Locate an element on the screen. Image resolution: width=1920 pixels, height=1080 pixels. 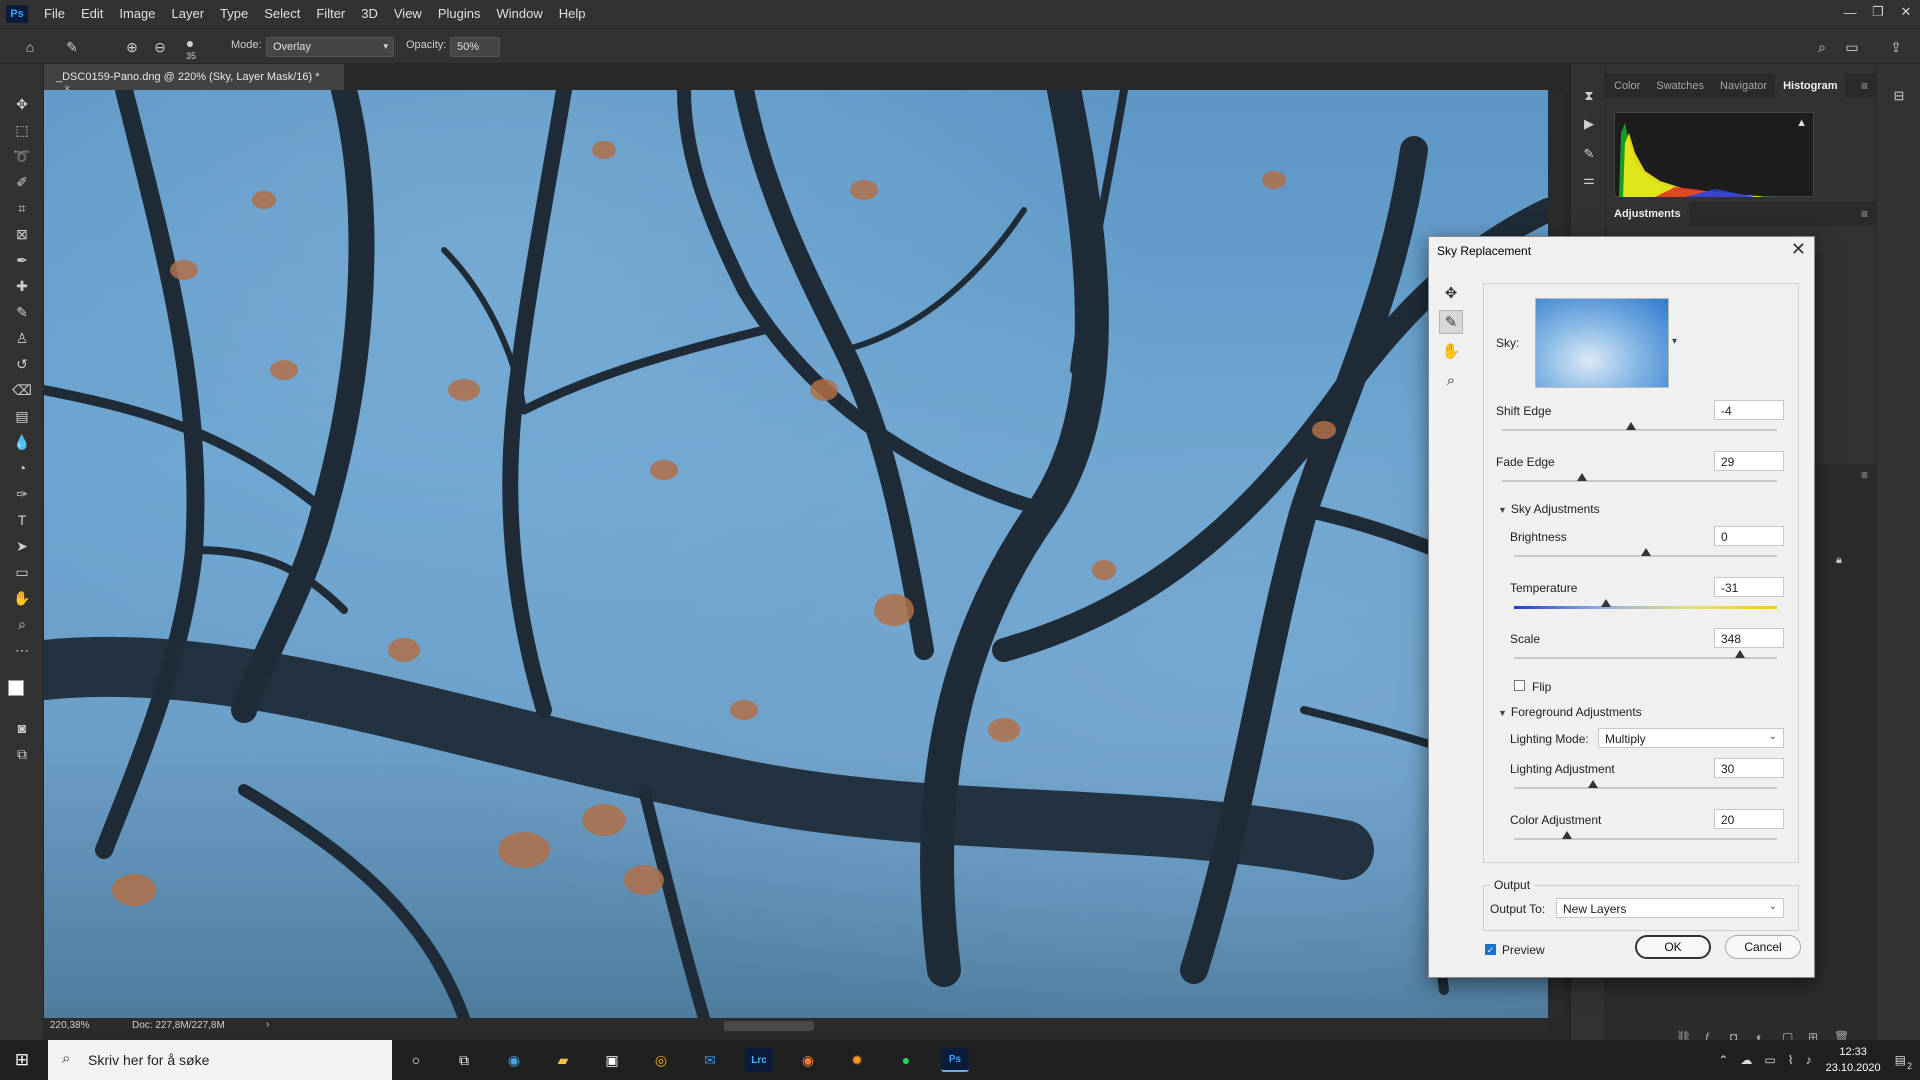
dodge-tool-icon: ◔ is located at coordinates (22, 468).